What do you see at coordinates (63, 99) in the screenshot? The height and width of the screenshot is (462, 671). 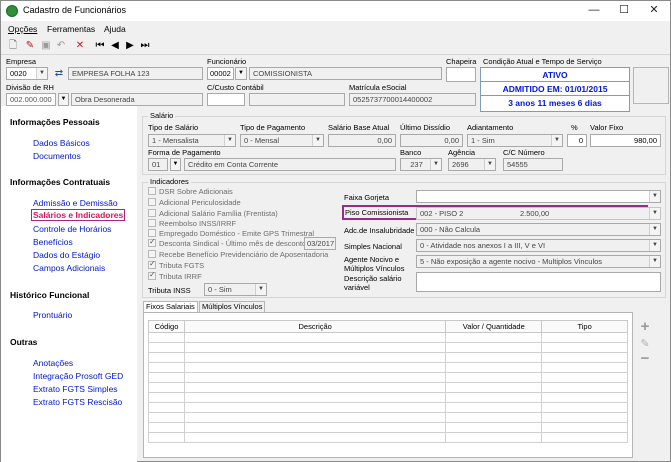 I see `divisao-lookup-button: ▼` at bounding box center [63, 99].